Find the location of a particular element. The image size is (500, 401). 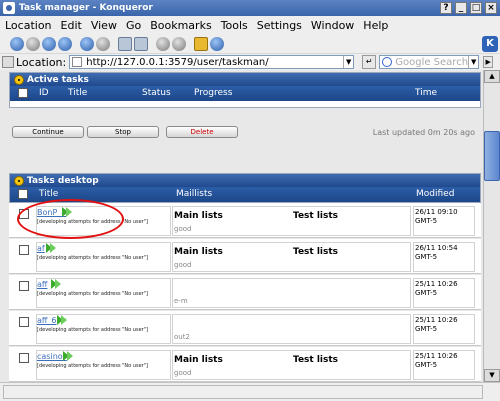

url-text: http://127.0.0.1:3579/user/taskman/ is located at coordinates (214, 62).